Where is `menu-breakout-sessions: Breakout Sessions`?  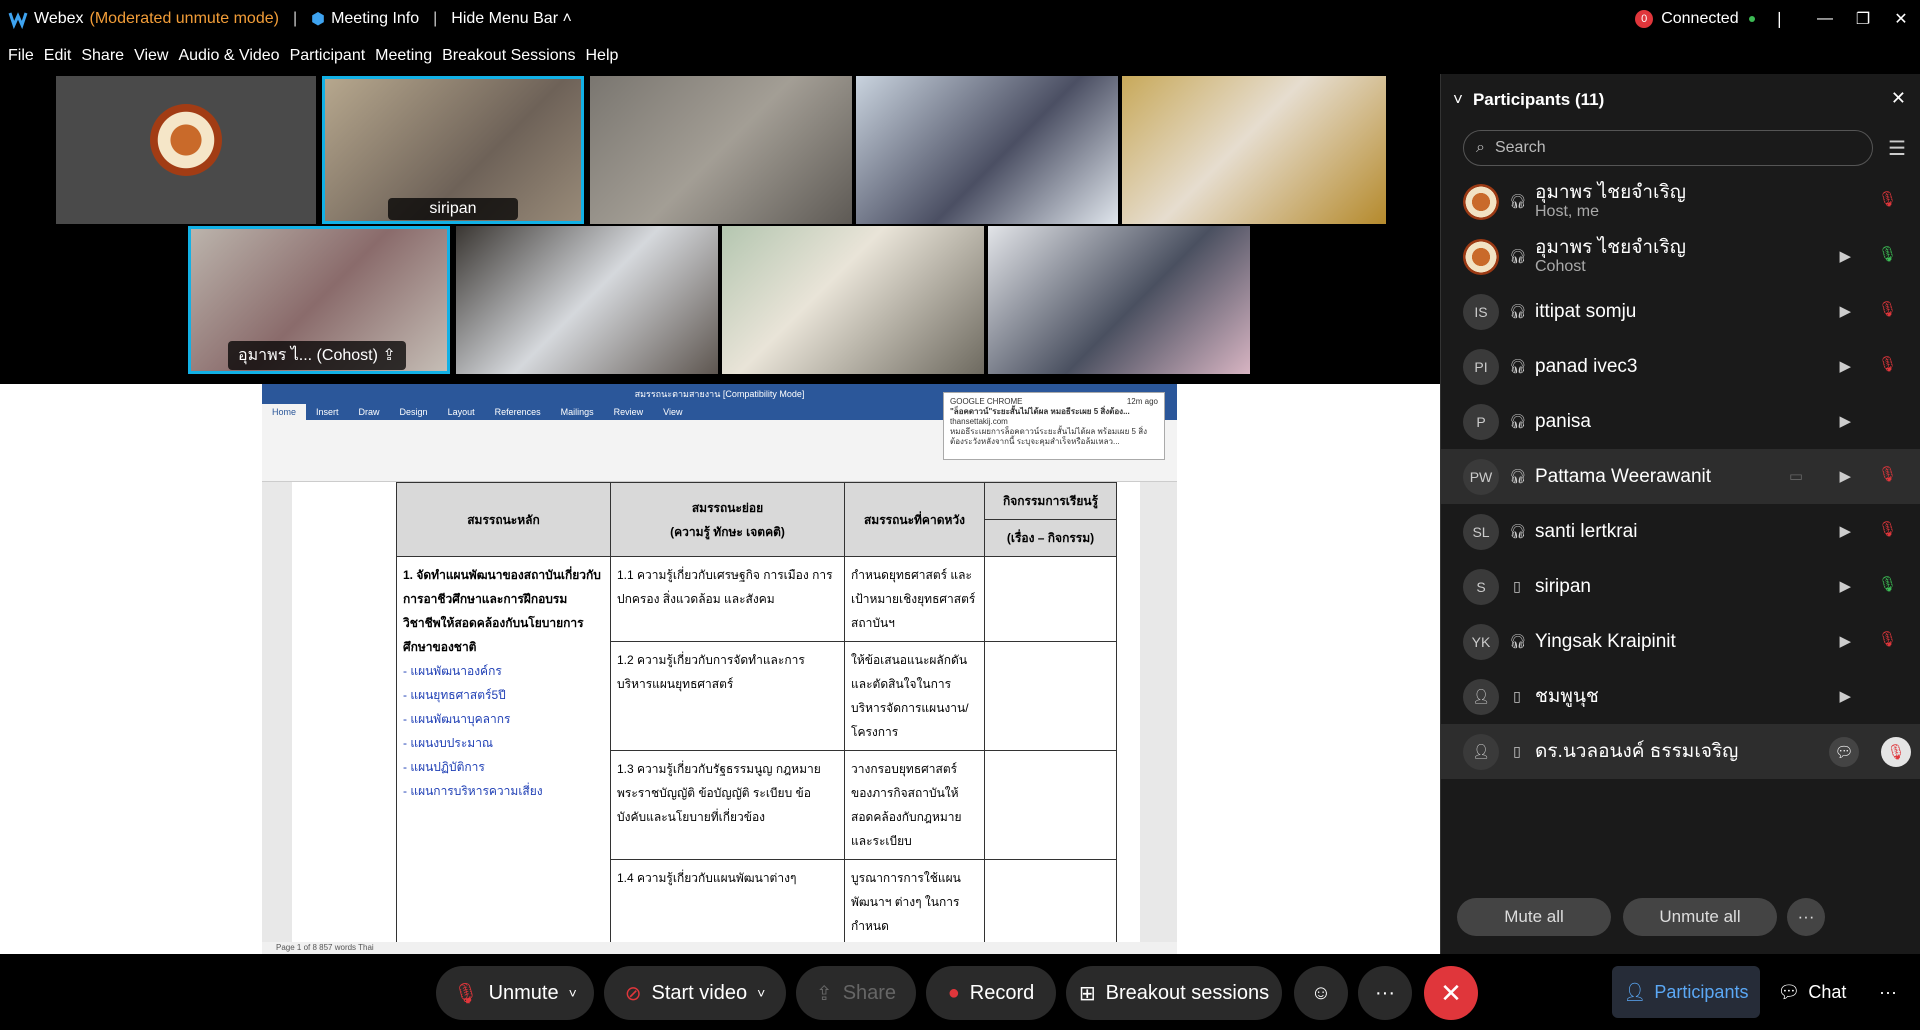
menu-breakout-sessions: Breakout Sessions is located at coordinates (508, 56).